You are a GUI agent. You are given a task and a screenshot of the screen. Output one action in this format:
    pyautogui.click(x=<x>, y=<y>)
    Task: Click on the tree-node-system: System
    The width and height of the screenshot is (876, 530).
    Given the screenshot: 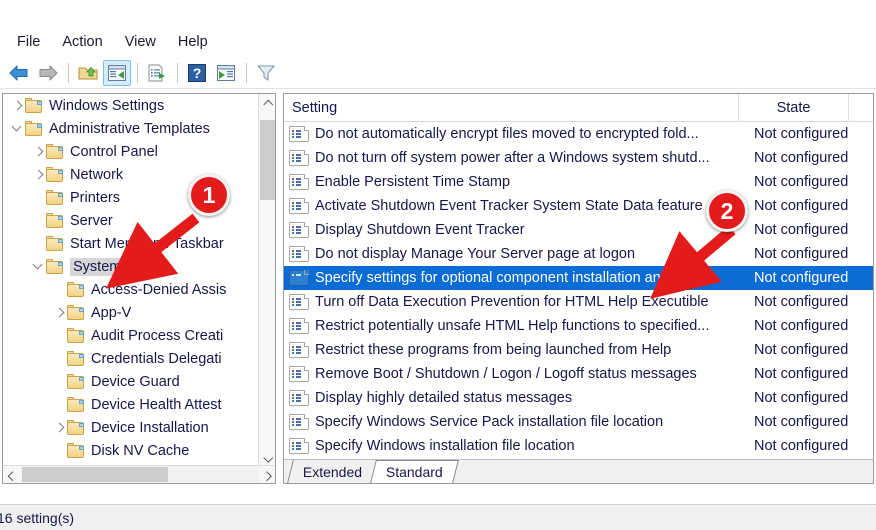 What is the action you would take?
    pyautogui.click(x=131, y=266)
    